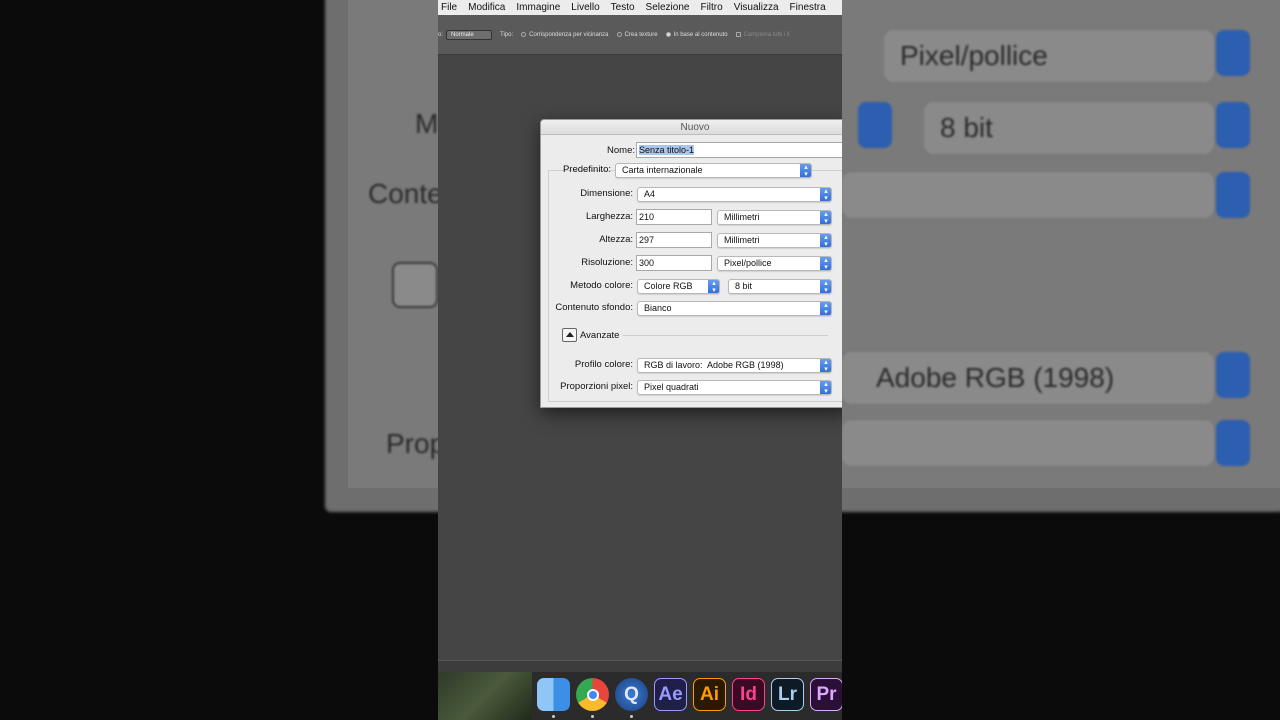  What do you see at coordinates (569, 34) in the screenshot?
I see `radio-proximity-label: Corrispondenza per vicinanza` at bounding box center [569, 34].